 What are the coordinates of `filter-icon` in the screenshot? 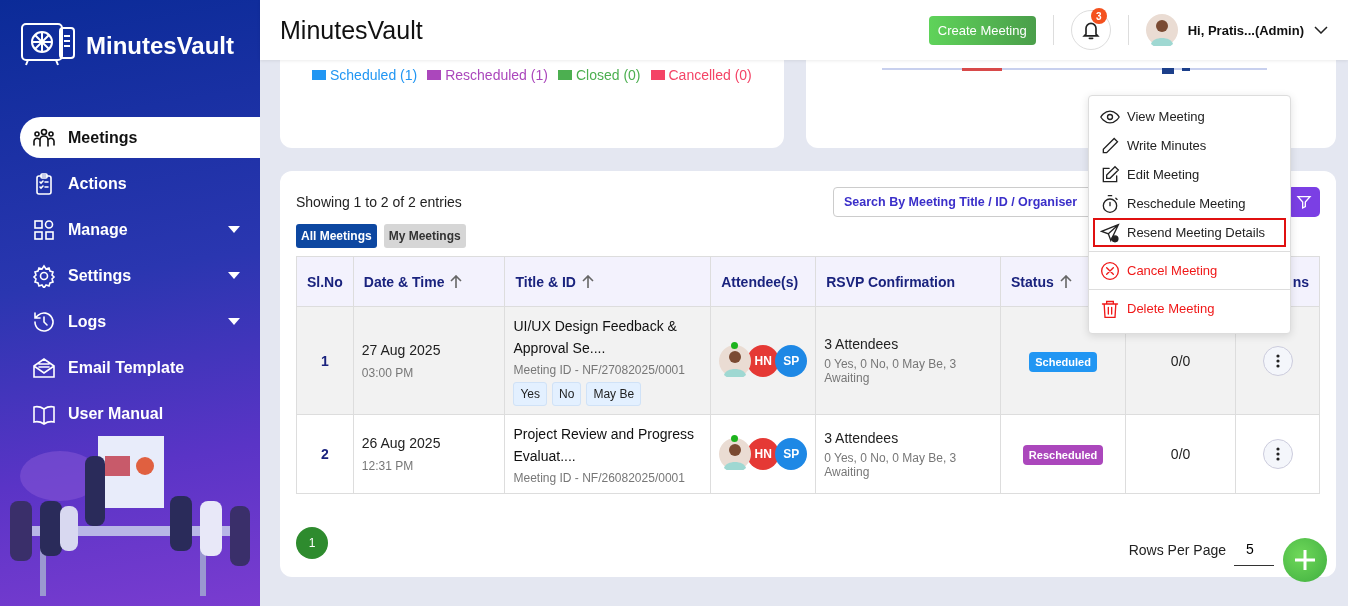 It's located at (1303, 202).